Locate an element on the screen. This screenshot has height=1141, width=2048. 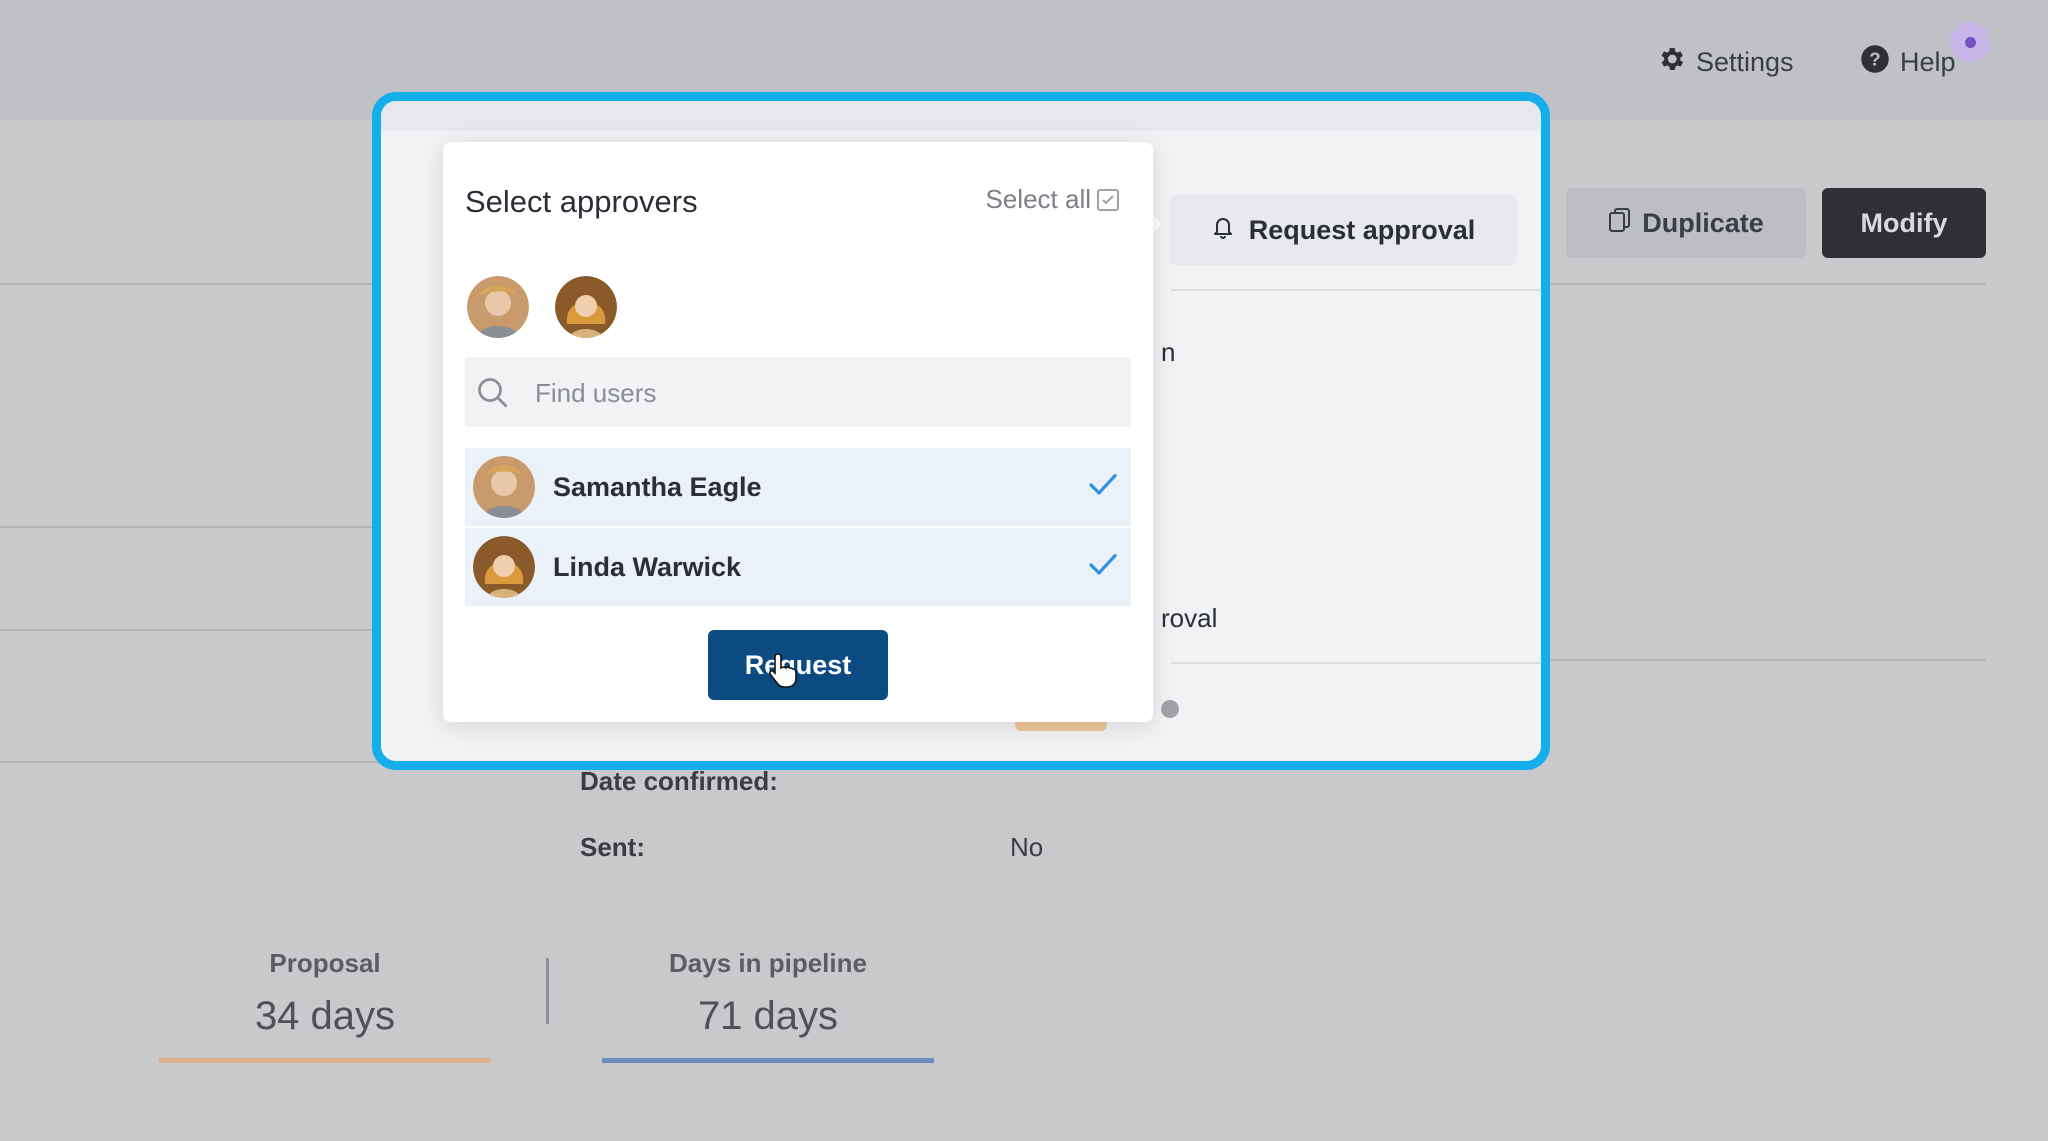
stat-bar-proposal is located at coordinates (325, 1060).